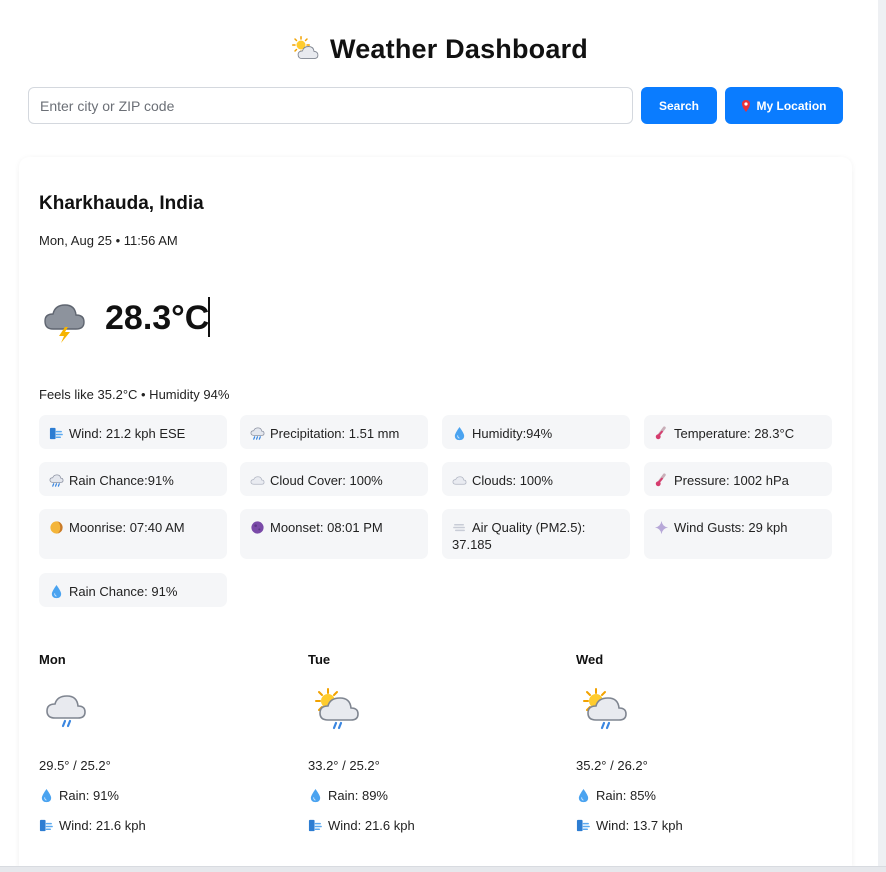  Describe the element at coordinates (330, 105) in the screenshot. I see `search-input` at that location.